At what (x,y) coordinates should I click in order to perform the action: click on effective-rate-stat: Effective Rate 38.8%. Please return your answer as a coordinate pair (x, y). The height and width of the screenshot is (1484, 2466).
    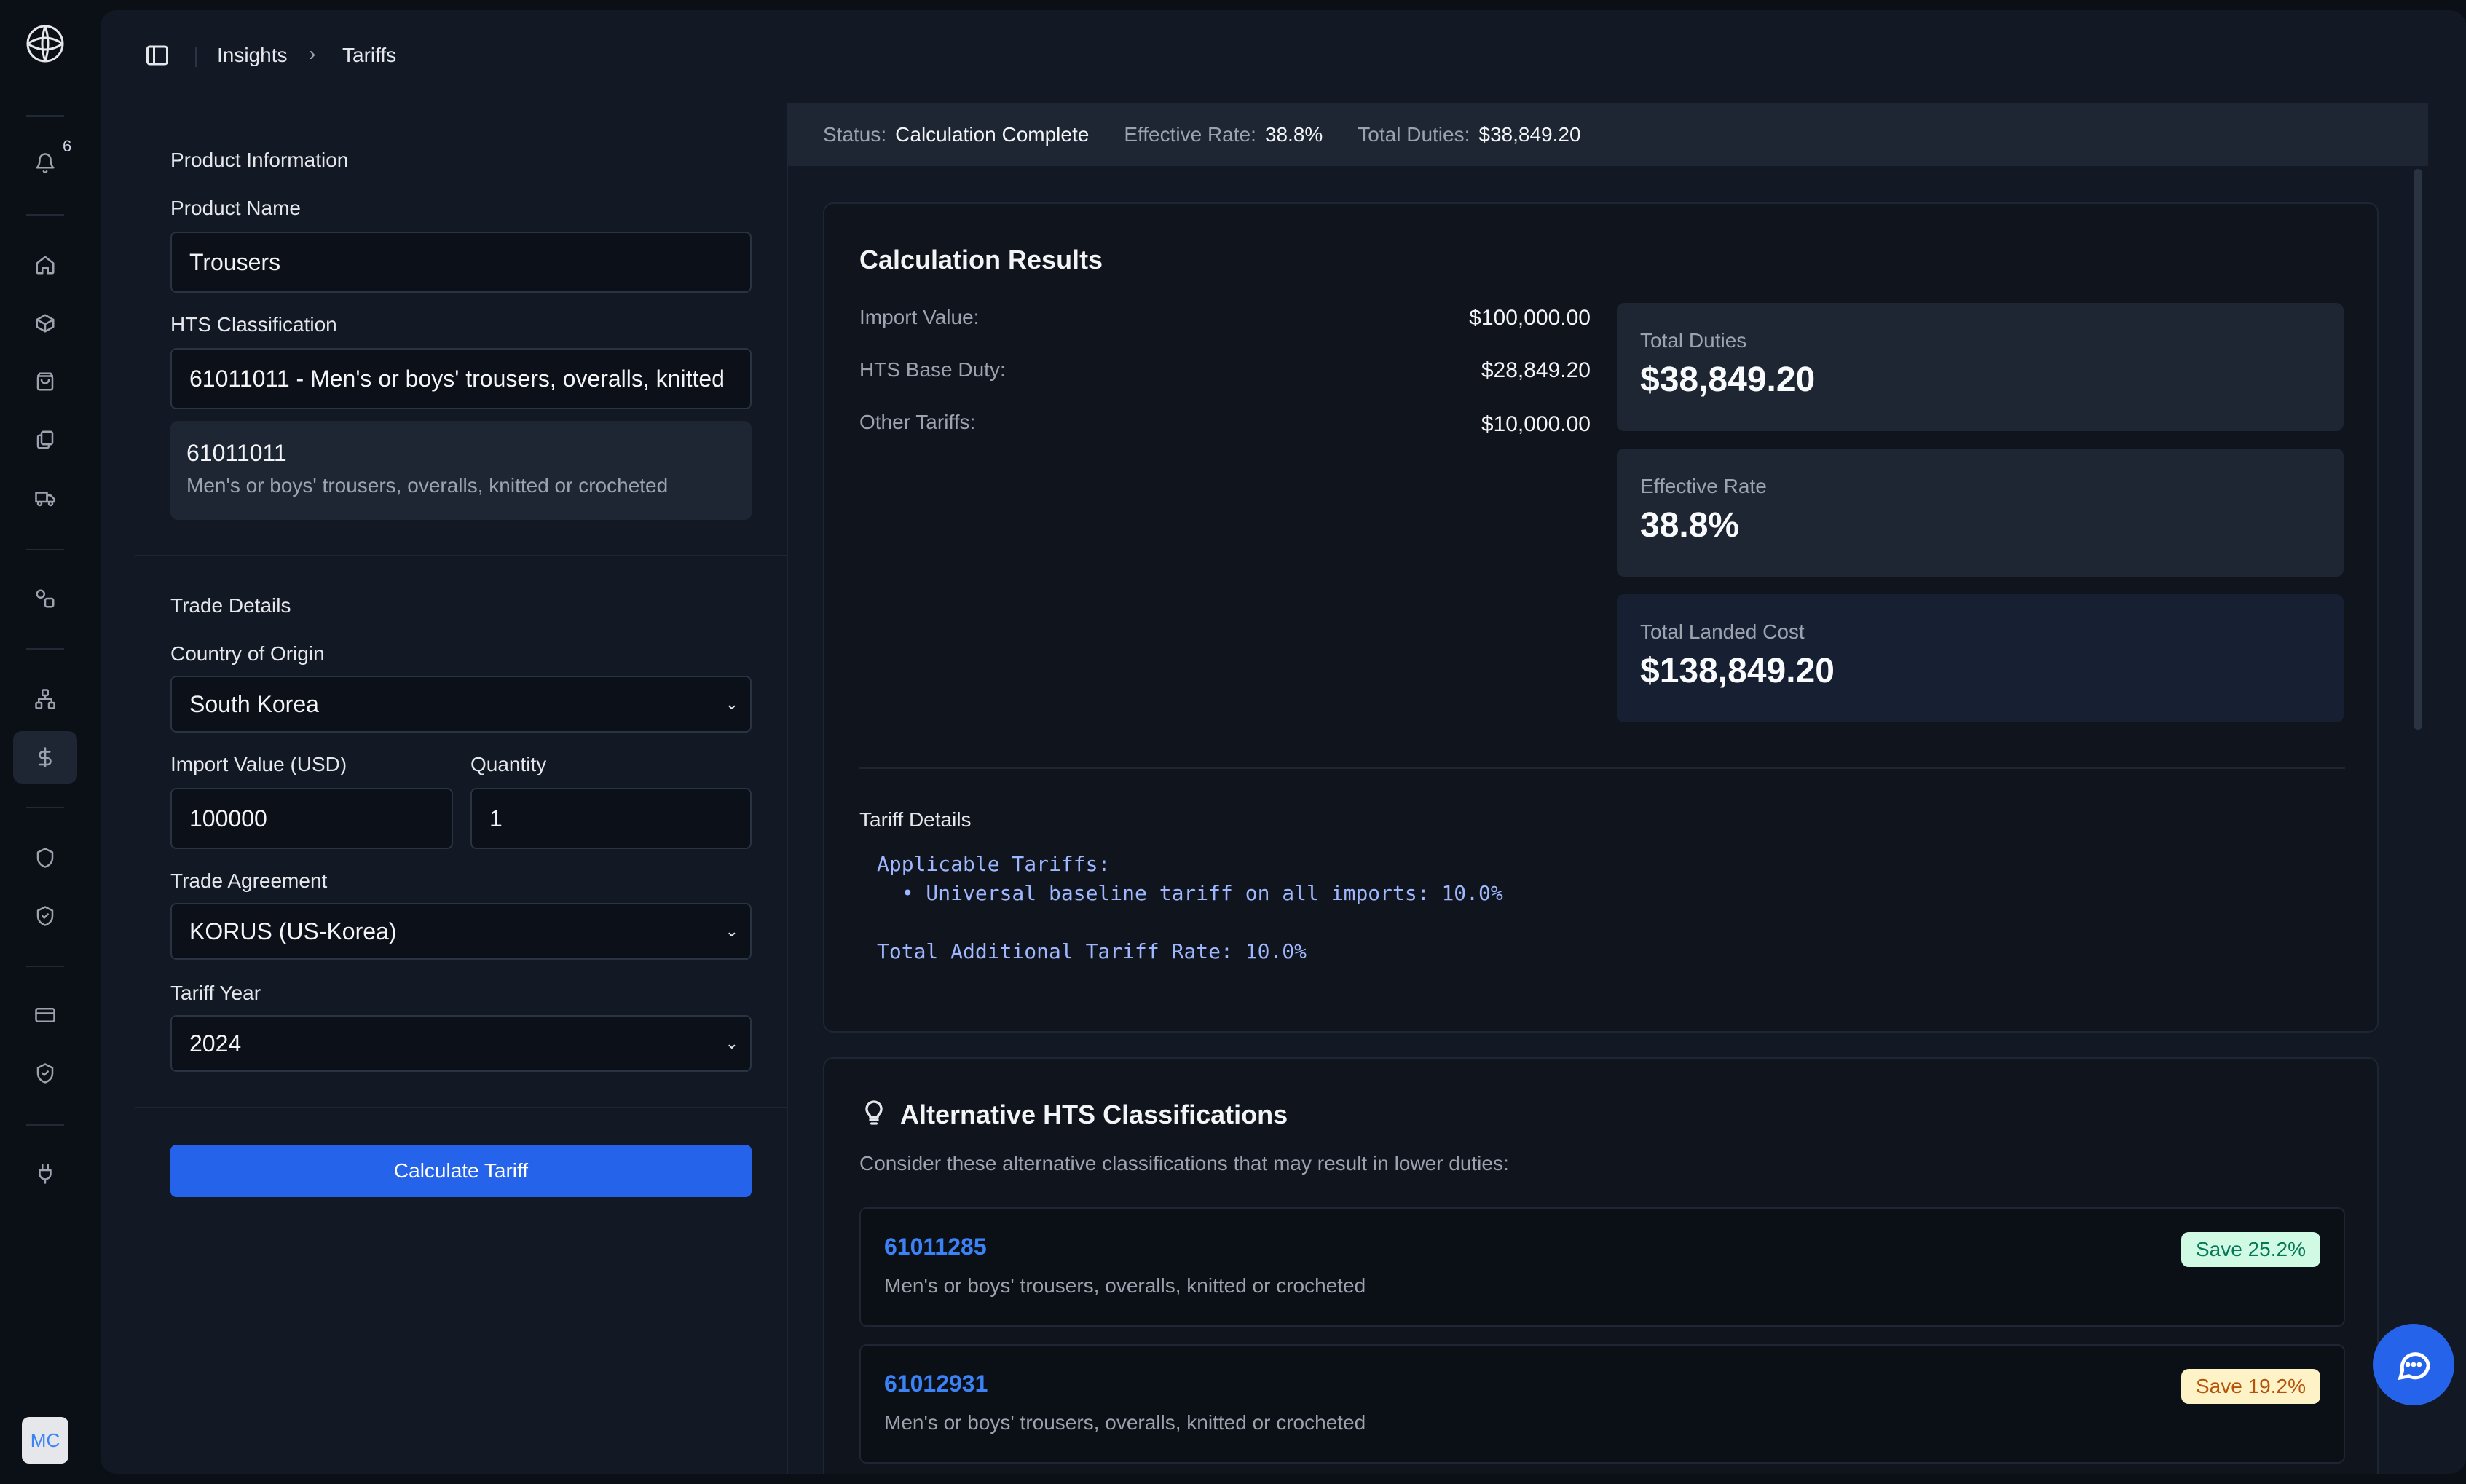
    Looking at the image, I should click on (1980, 513).